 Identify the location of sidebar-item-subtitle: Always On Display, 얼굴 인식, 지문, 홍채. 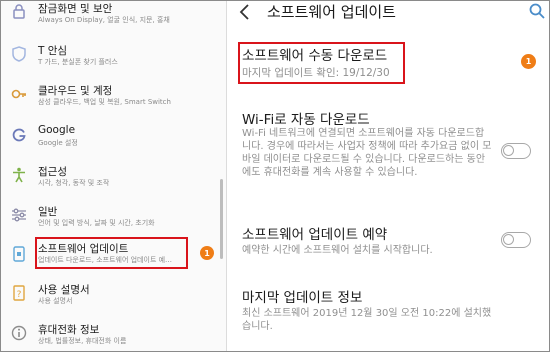
(104, 20).